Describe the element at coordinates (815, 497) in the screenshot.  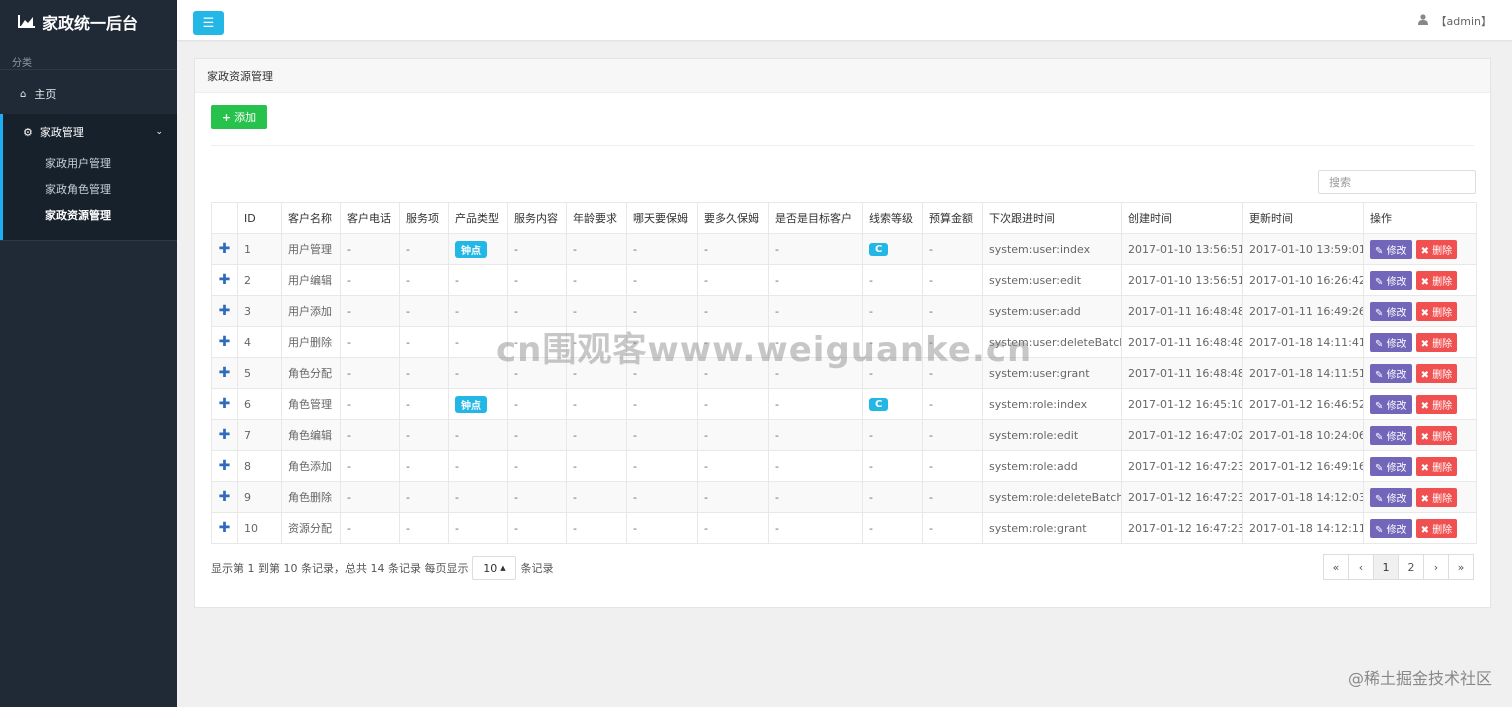
I see `cell-target: -` at that location.